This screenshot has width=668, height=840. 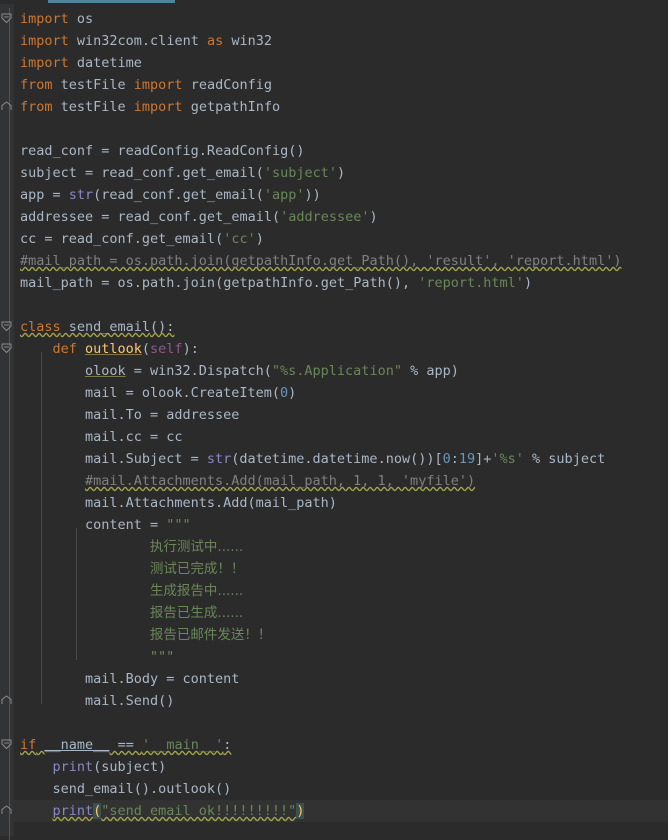 I want to click on code-token: (datetime.datetime.now())[, so click(x=337, y=459).